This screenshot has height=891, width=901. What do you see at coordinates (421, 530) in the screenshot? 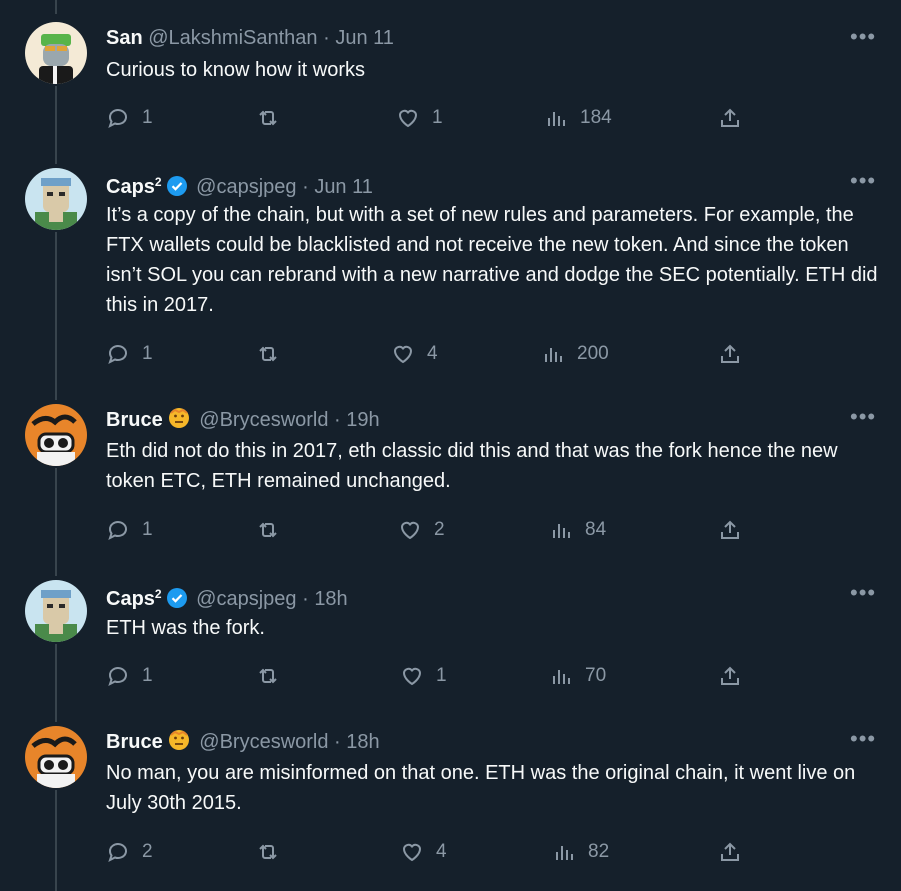
I see `like-button: 2` at bounding box center [421, 530].